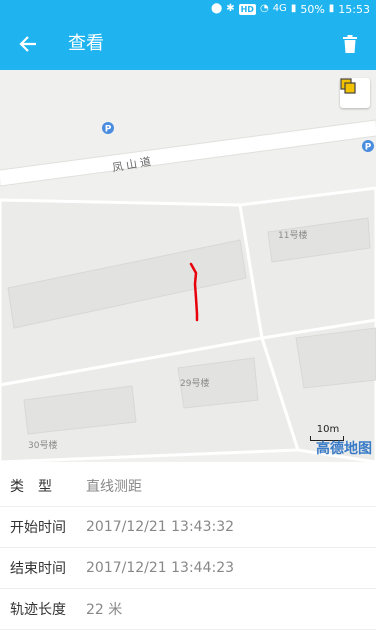  Describe the element at coordinates (188, 486) in the screenshot. I see `info-row-type: 类型 直线测距` at that location.